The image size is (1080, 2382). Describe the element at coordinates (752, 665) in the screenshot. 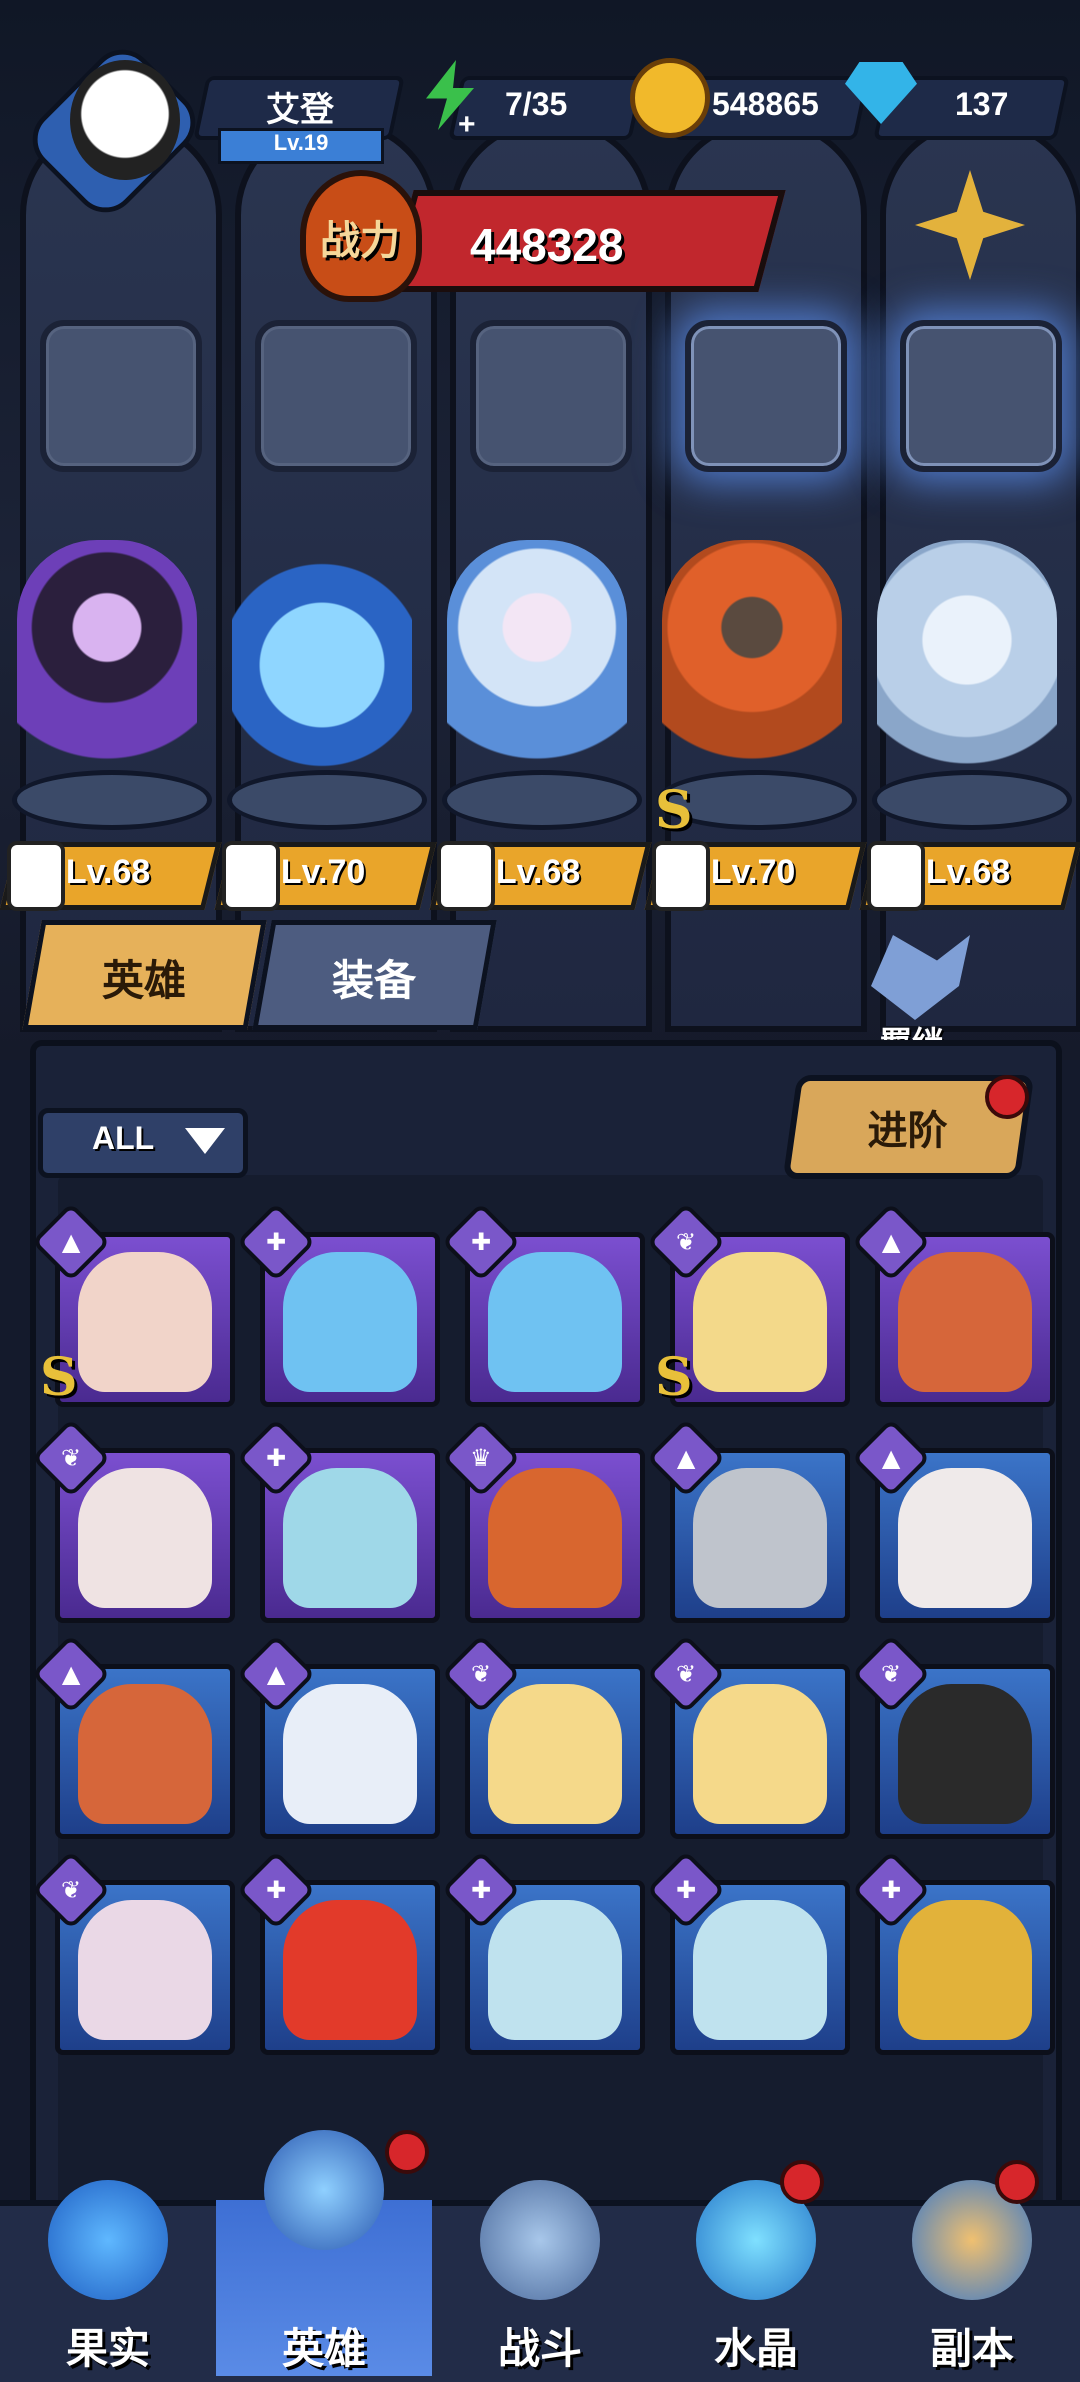

I see `hero-slot-minotaur` at that location.